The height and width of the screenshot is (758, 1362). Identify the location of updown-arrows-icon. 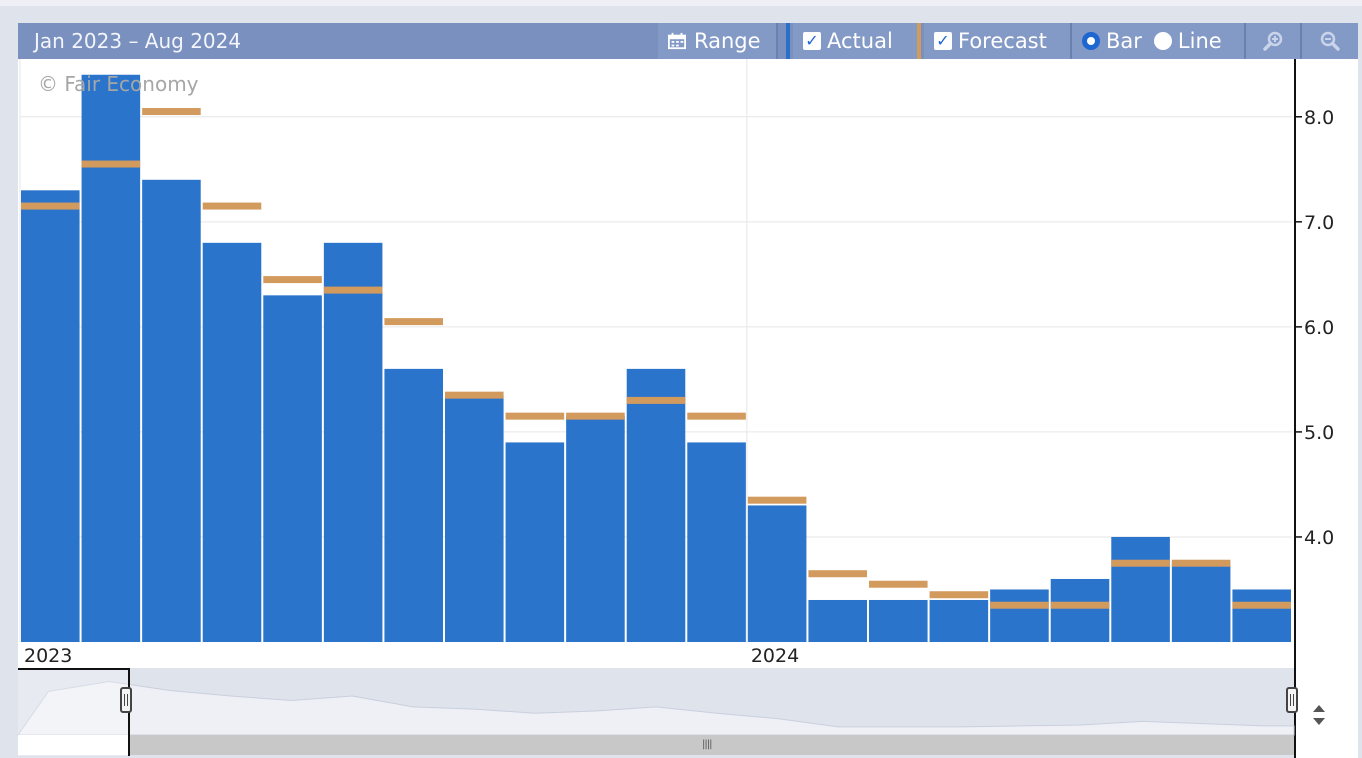
(1319, 715).